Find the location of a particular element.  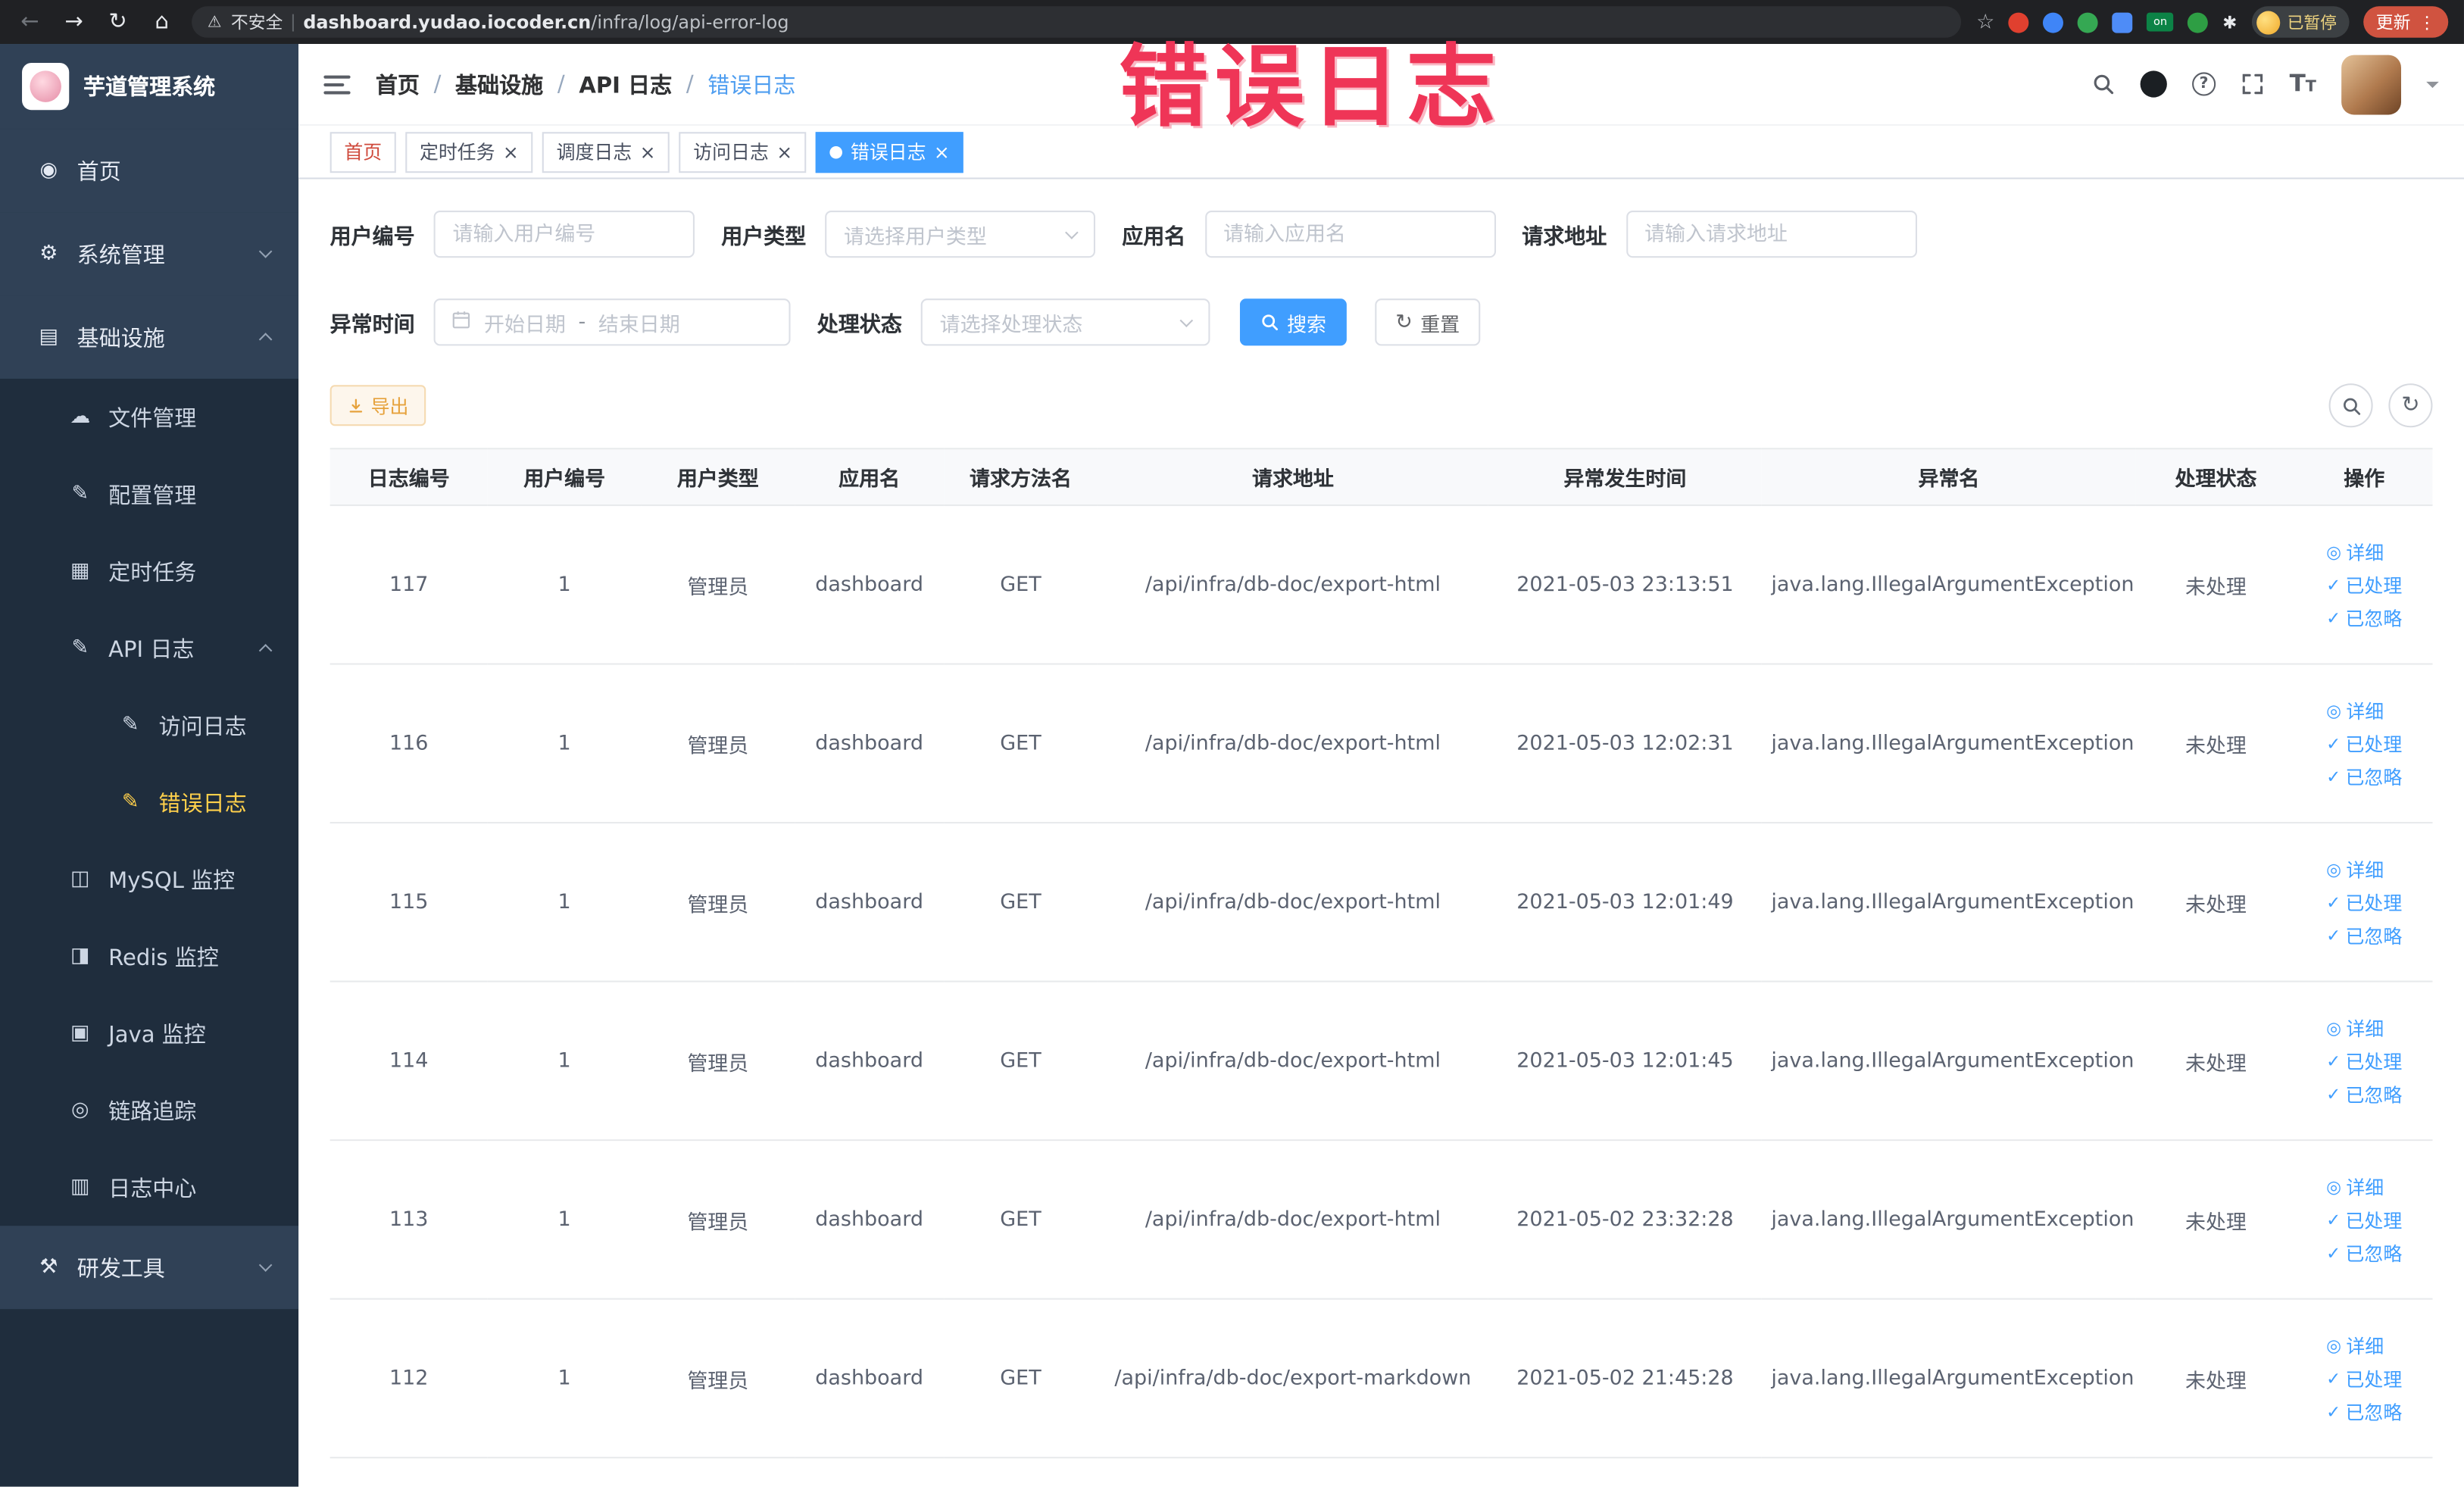

tab-scheduled-tasks: 定时任务 × is located at coordinates (469, 152).